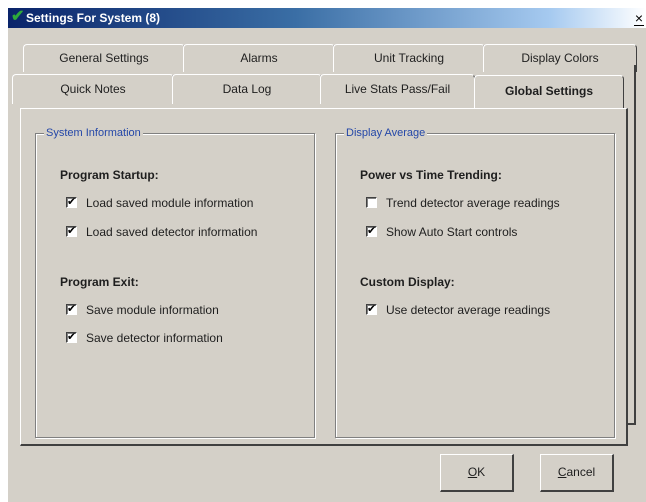 The image size is (646, 502). I want to click on program-startup-heading: Program Startup:, so click(109, 175).